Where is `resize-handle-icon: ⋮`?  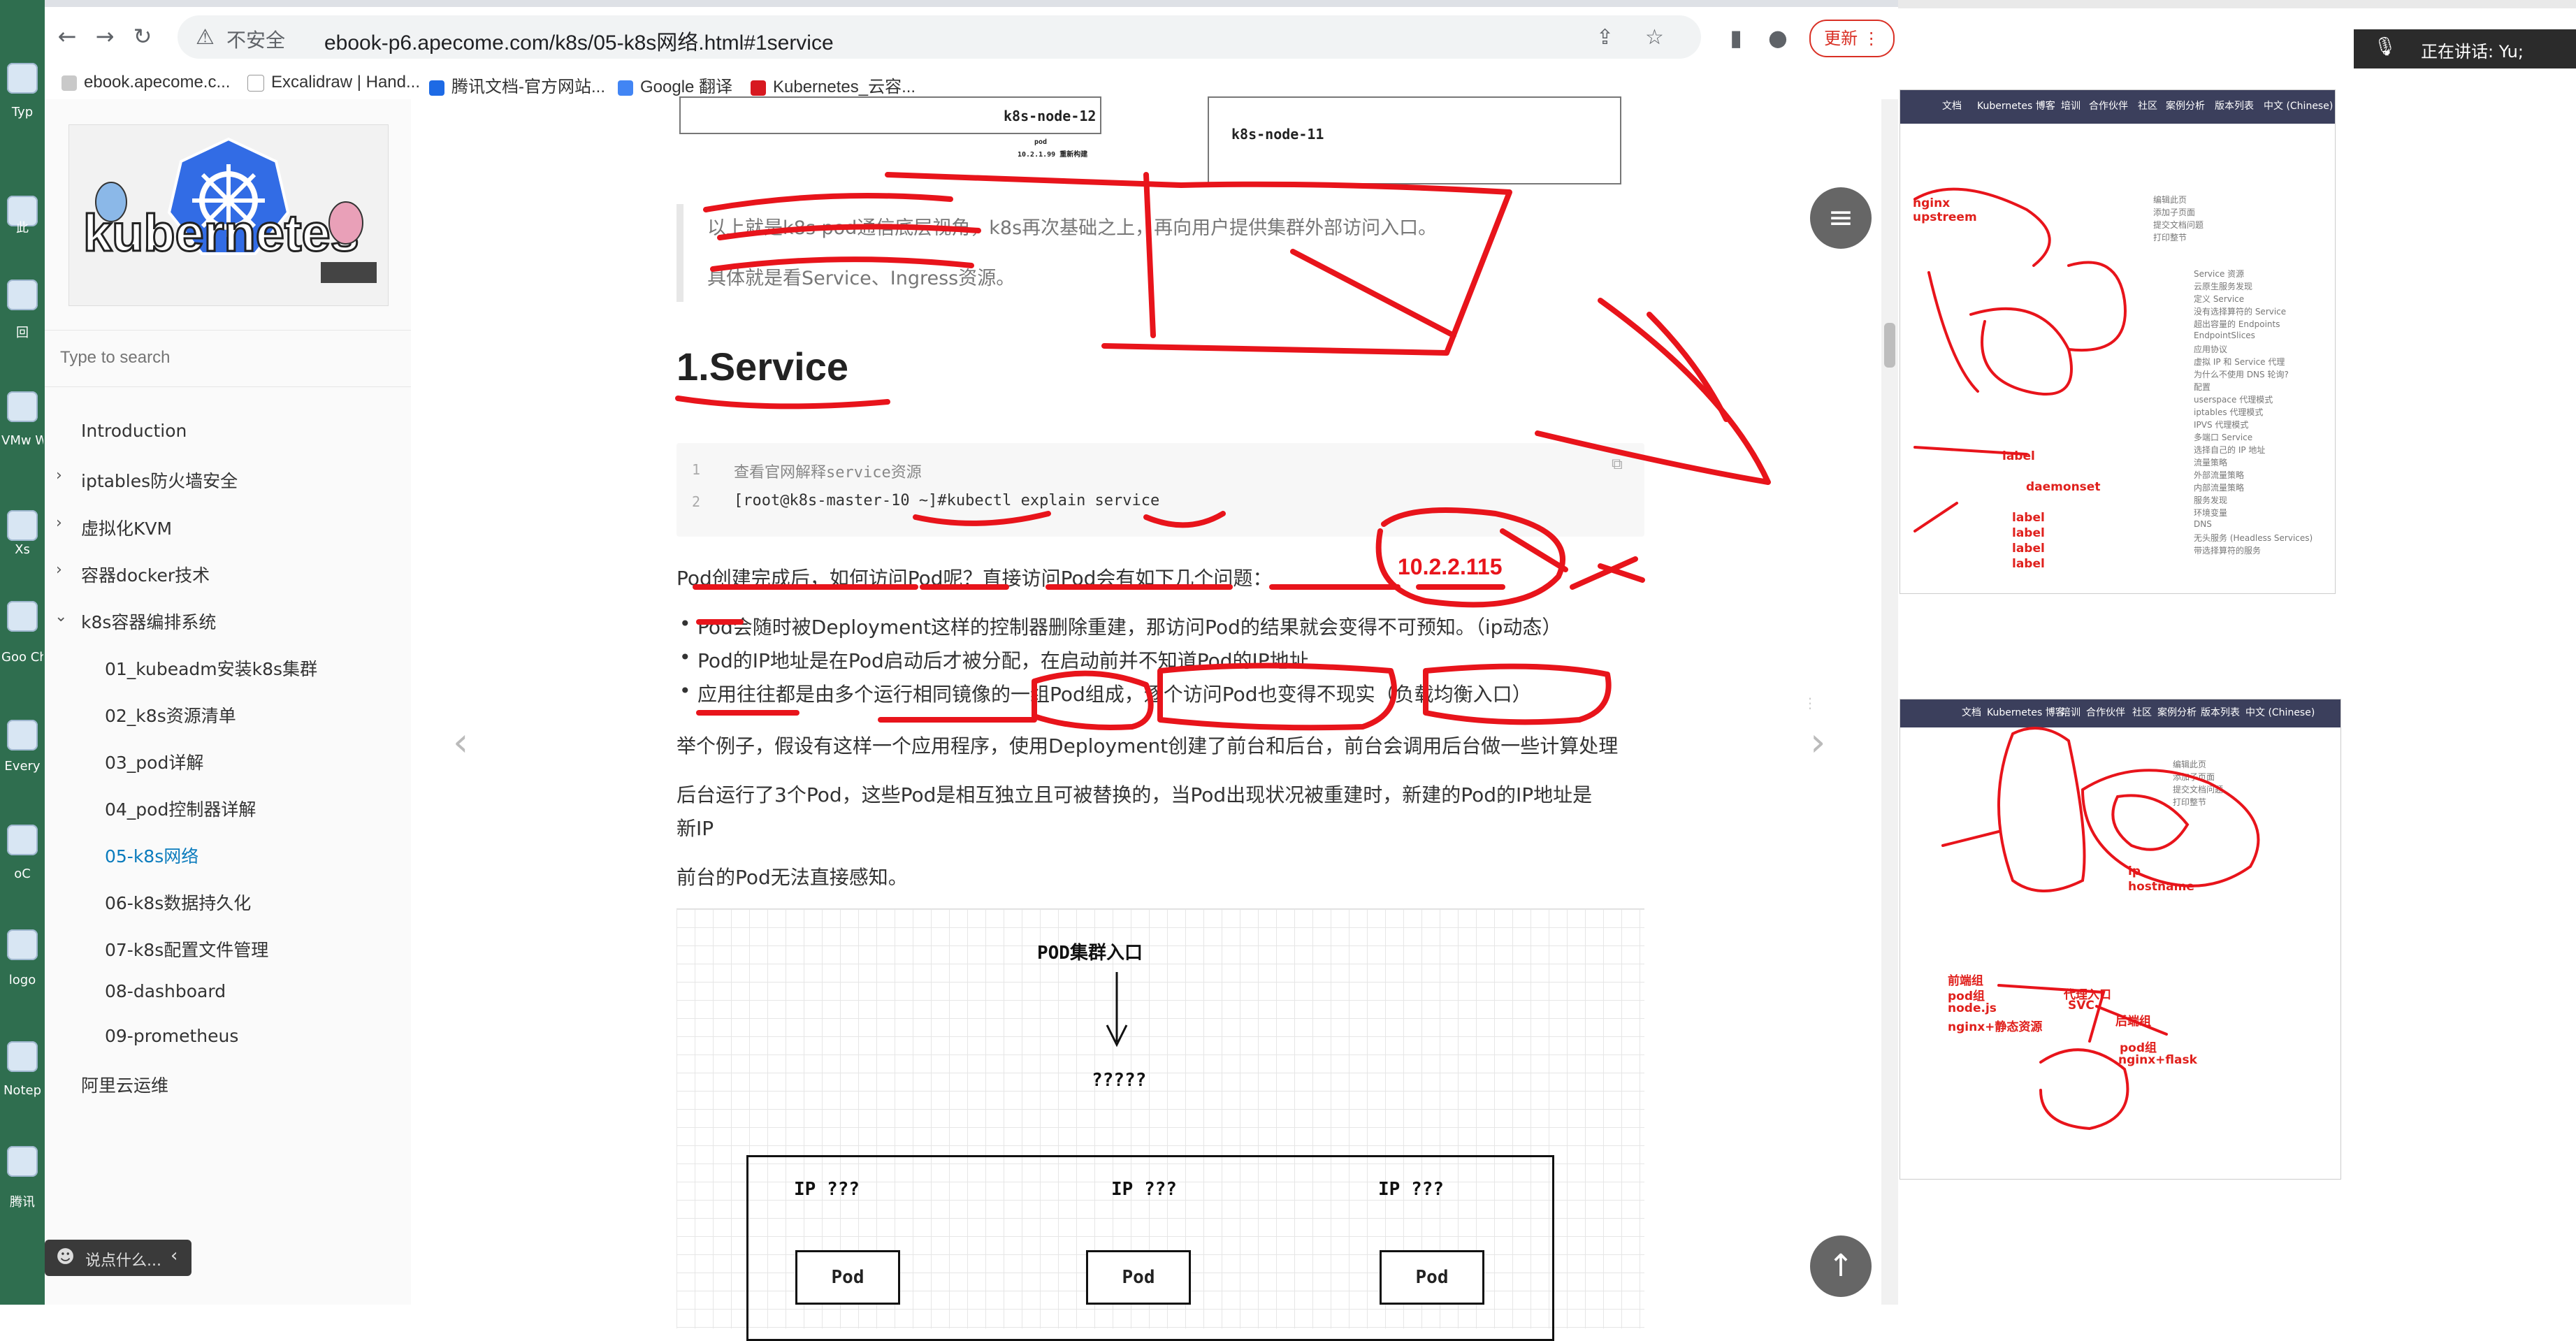
resize-handle-icon: ⋮ is located at coordinates (1810, 703).